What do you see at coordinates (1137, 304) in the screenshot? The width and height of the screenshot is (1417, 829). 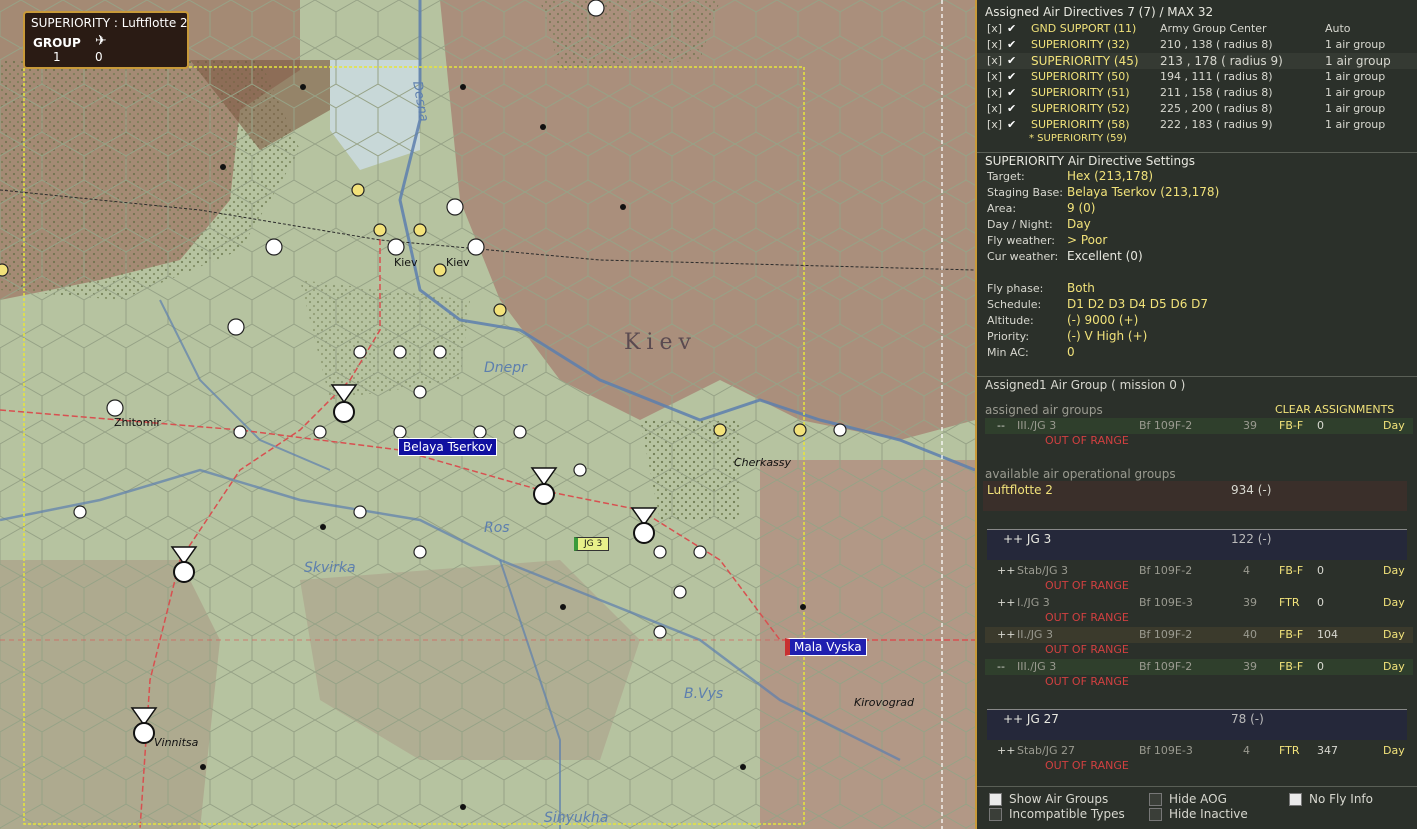 I see `setting-value: D1 D2 D3 D4 D5 D6 D7` at bounding box center [1137, 304].